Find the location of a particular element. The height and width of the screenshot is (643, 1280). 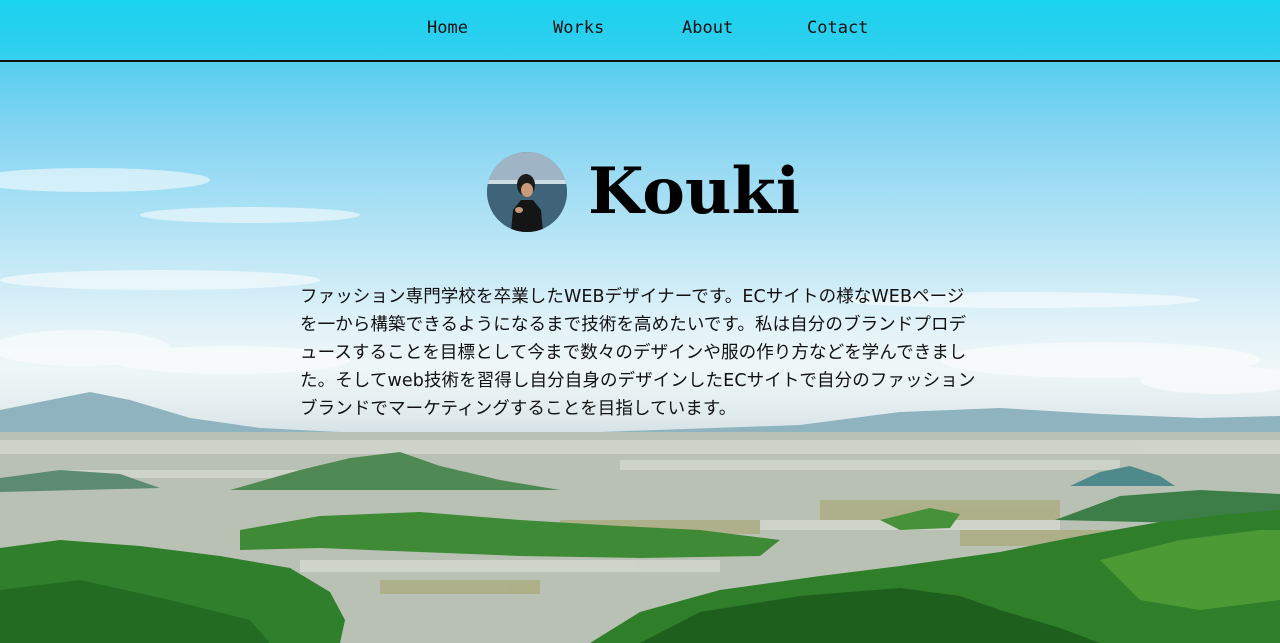

nav-home-link: Home is located at coordinates (447, 28).